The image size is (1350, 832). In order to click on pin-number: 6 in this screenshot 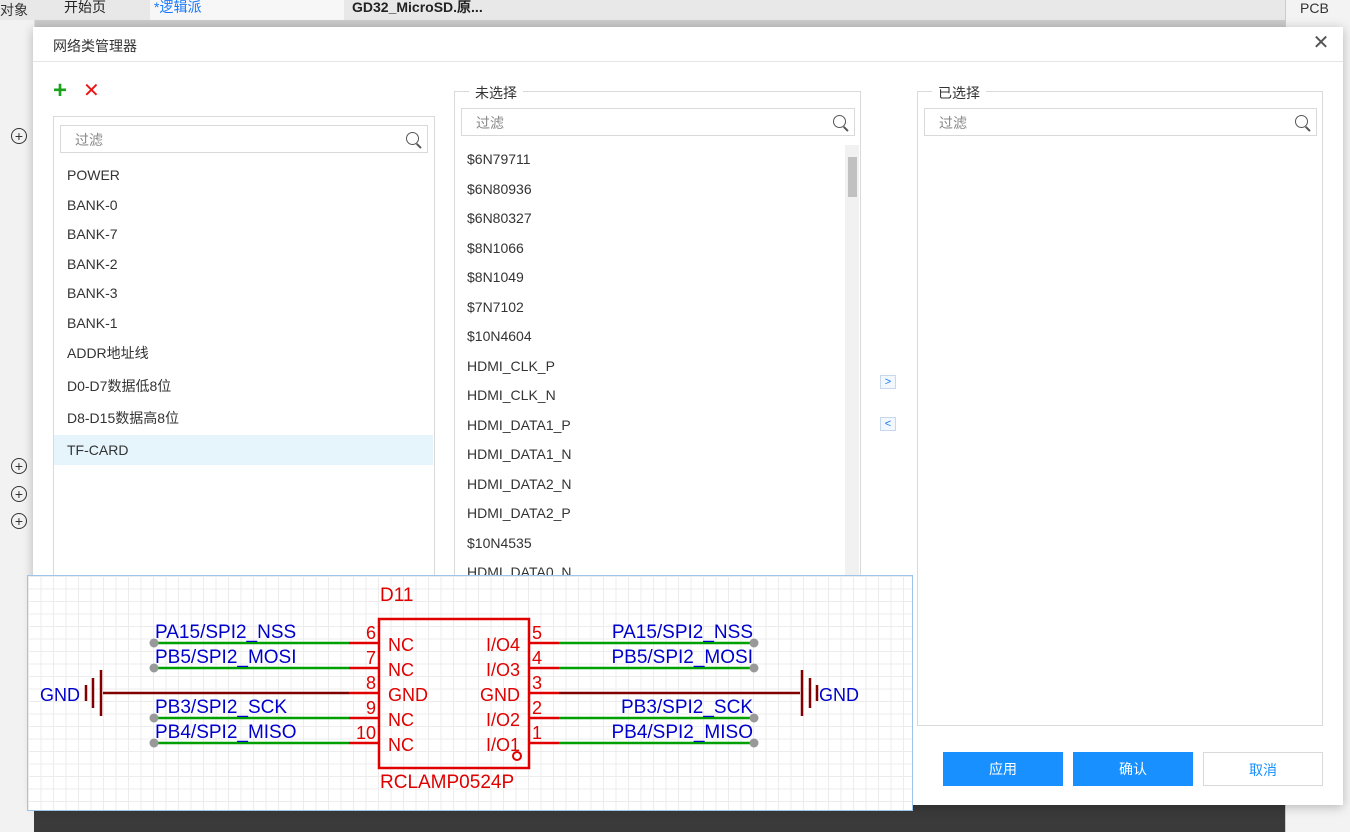, I will do `click(371, 633)`.